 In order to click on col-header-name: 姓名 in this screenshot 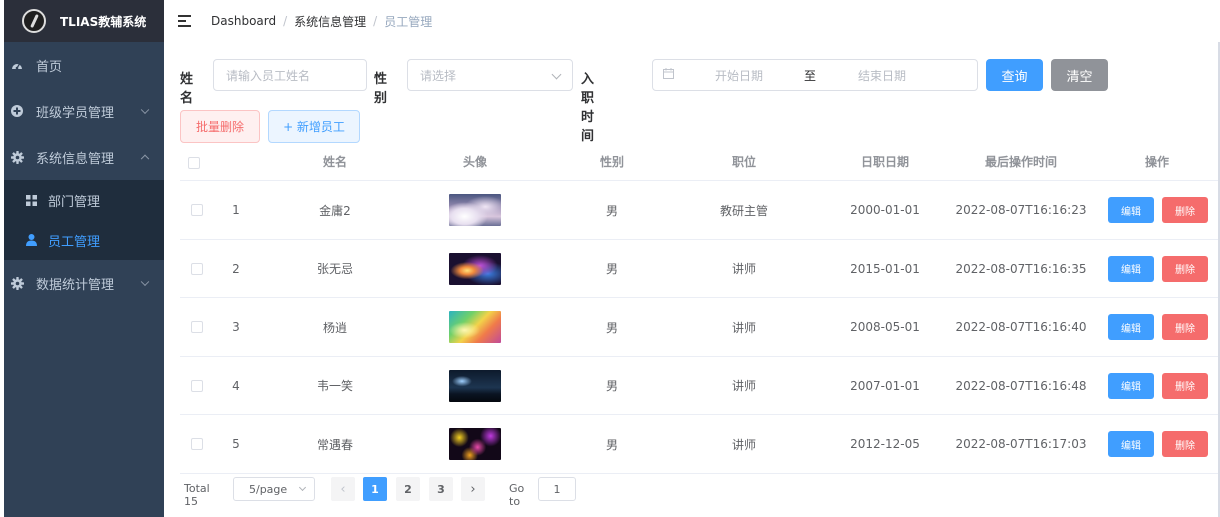, I will do `click(334, 162)`.